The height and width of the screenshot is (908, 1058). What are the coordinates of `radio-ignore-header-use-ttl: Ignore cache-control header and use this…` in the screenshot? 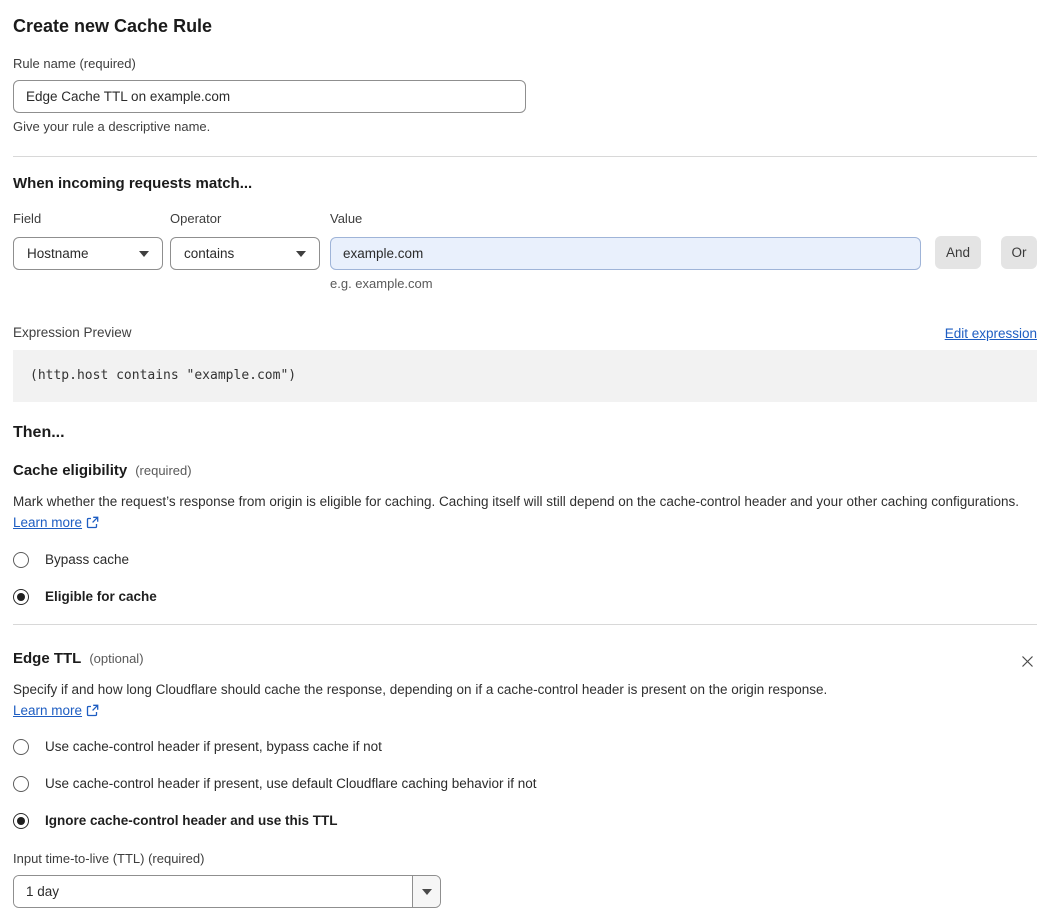 It's located at (525, 821).